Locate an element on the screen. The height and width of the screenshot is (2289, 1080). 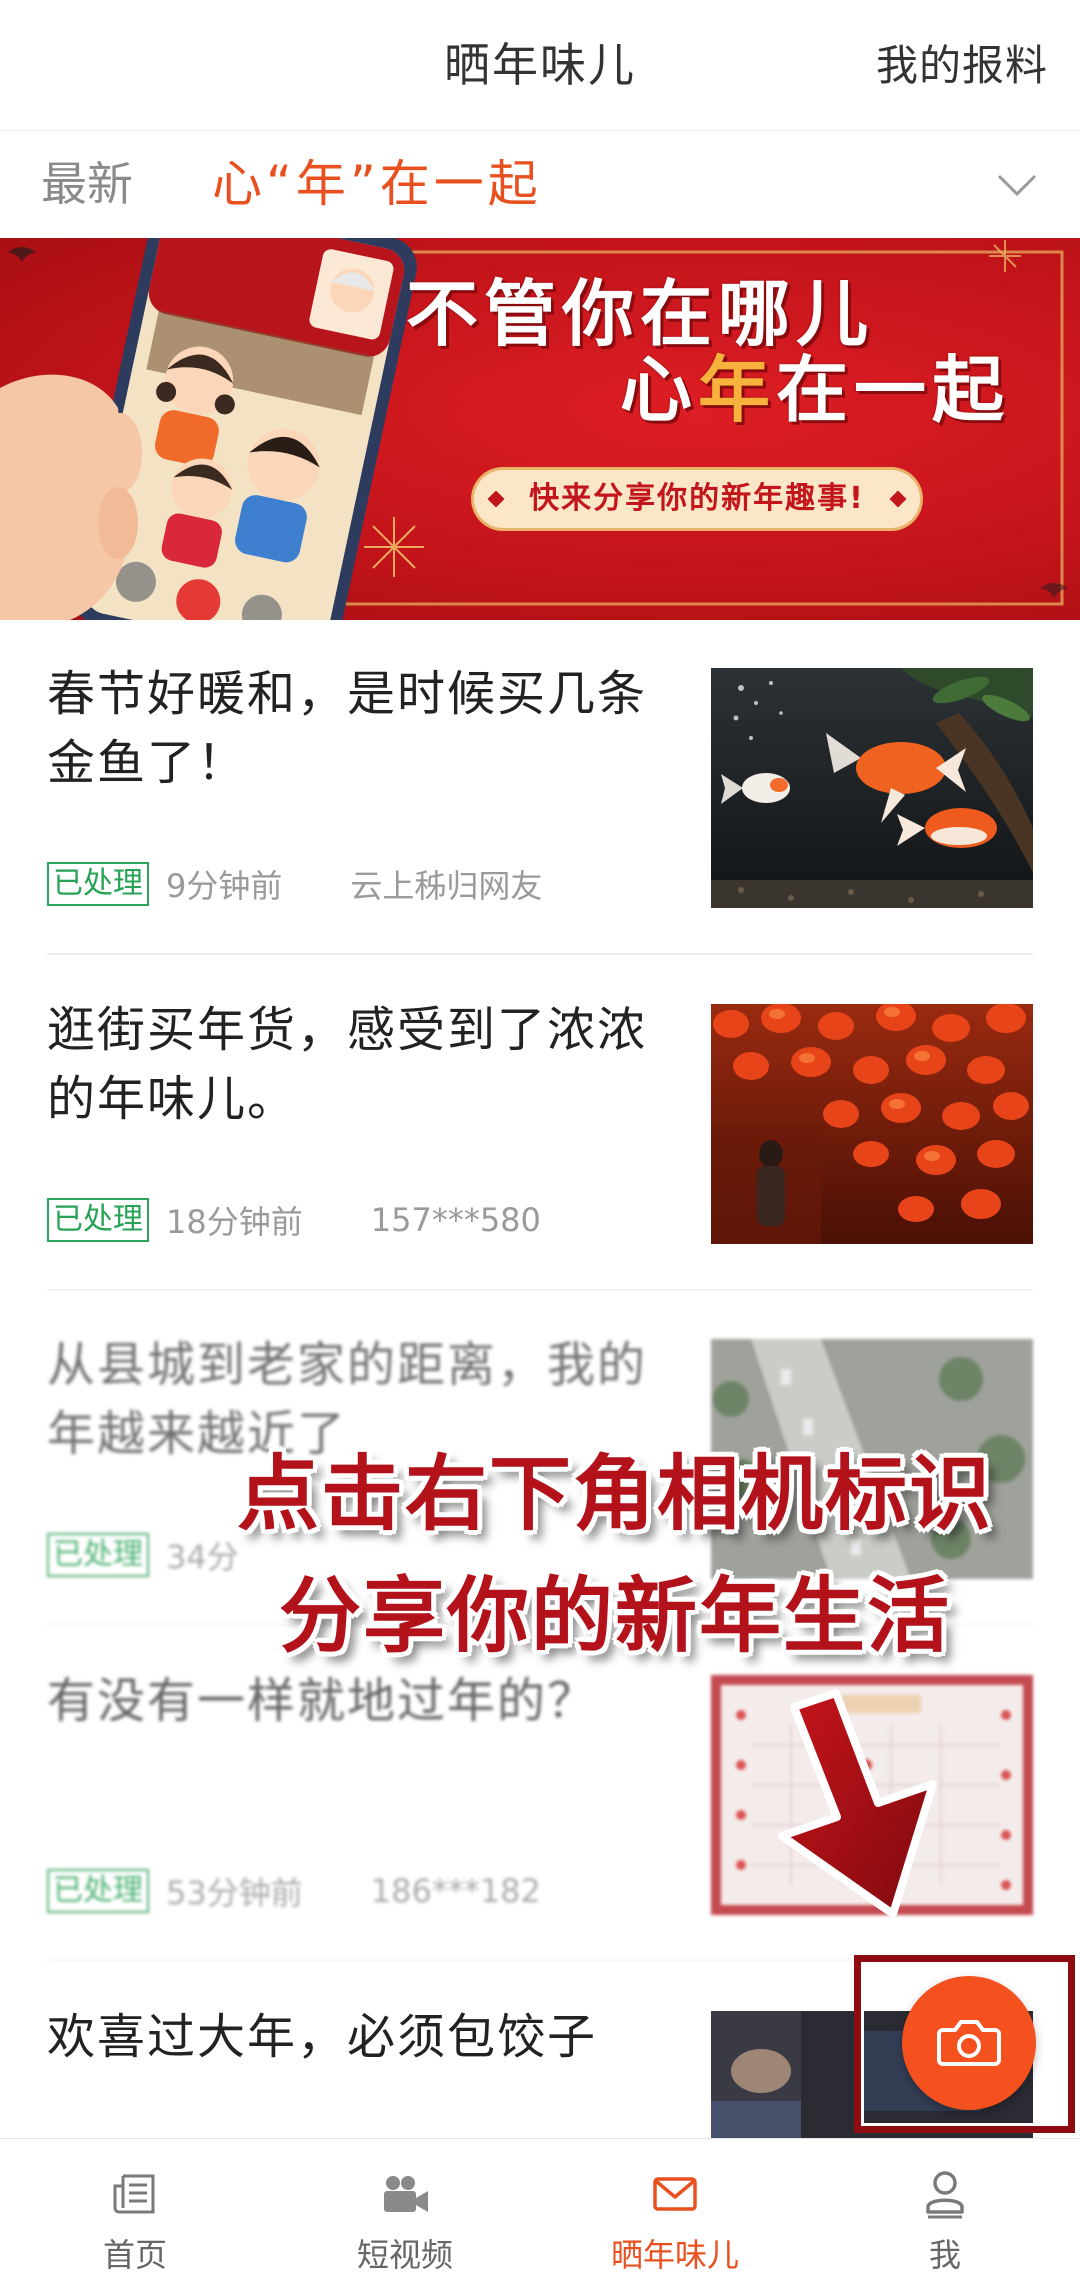
feed-item-time: 18分钟前 is located at coordinates (234, 1222).